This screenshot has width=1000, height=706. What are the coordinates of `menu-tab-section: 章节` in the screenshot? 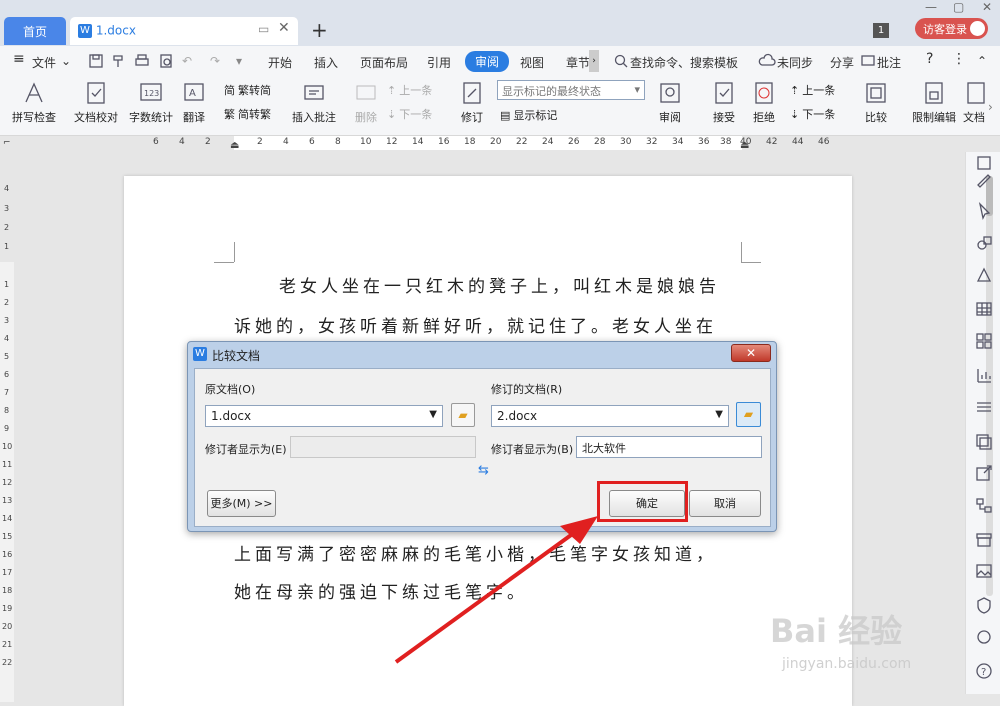 It's located at (578, 62).